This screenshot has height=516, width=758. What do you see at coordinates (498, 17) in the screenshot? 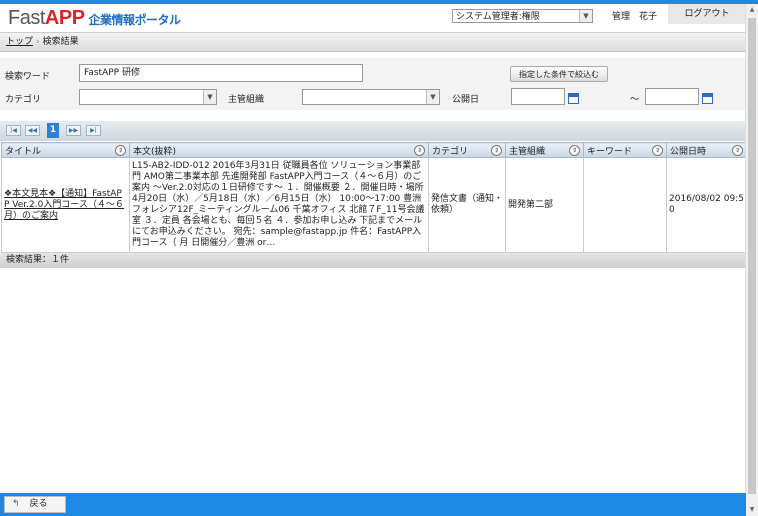
I see `role-select-value: システム管理者:権限` at bounding box center [498, 17].